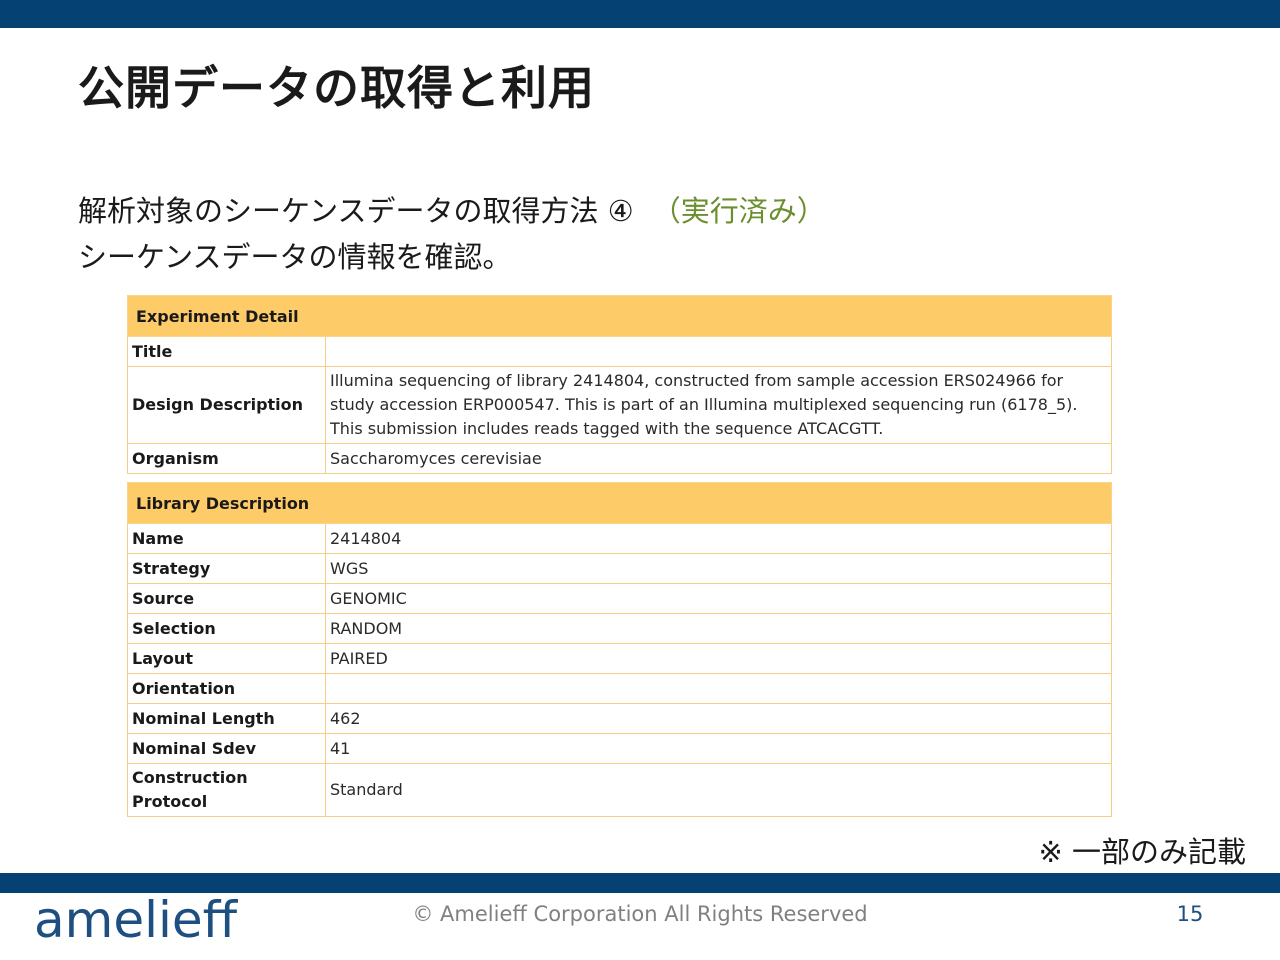 This screenshot has width=1280, height=960. Describe the element at coordinates (295, 257) in the screenshot. I see `subtitle-line-2: シーケンスデータの情報を確認。` at that location.